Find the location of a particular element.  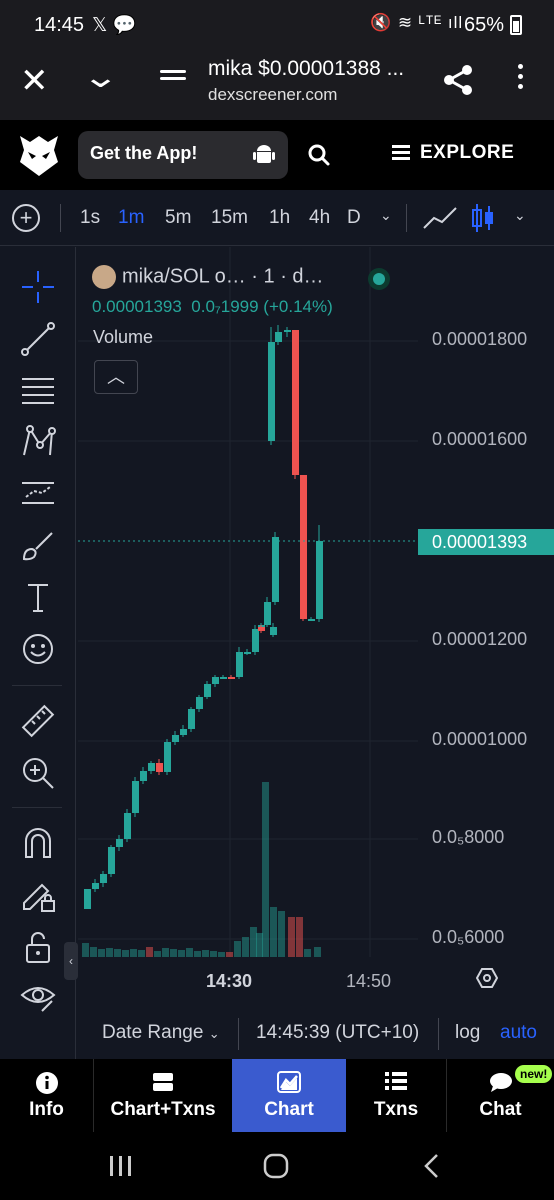

pattern-icon is located at coordinates (38, 441).